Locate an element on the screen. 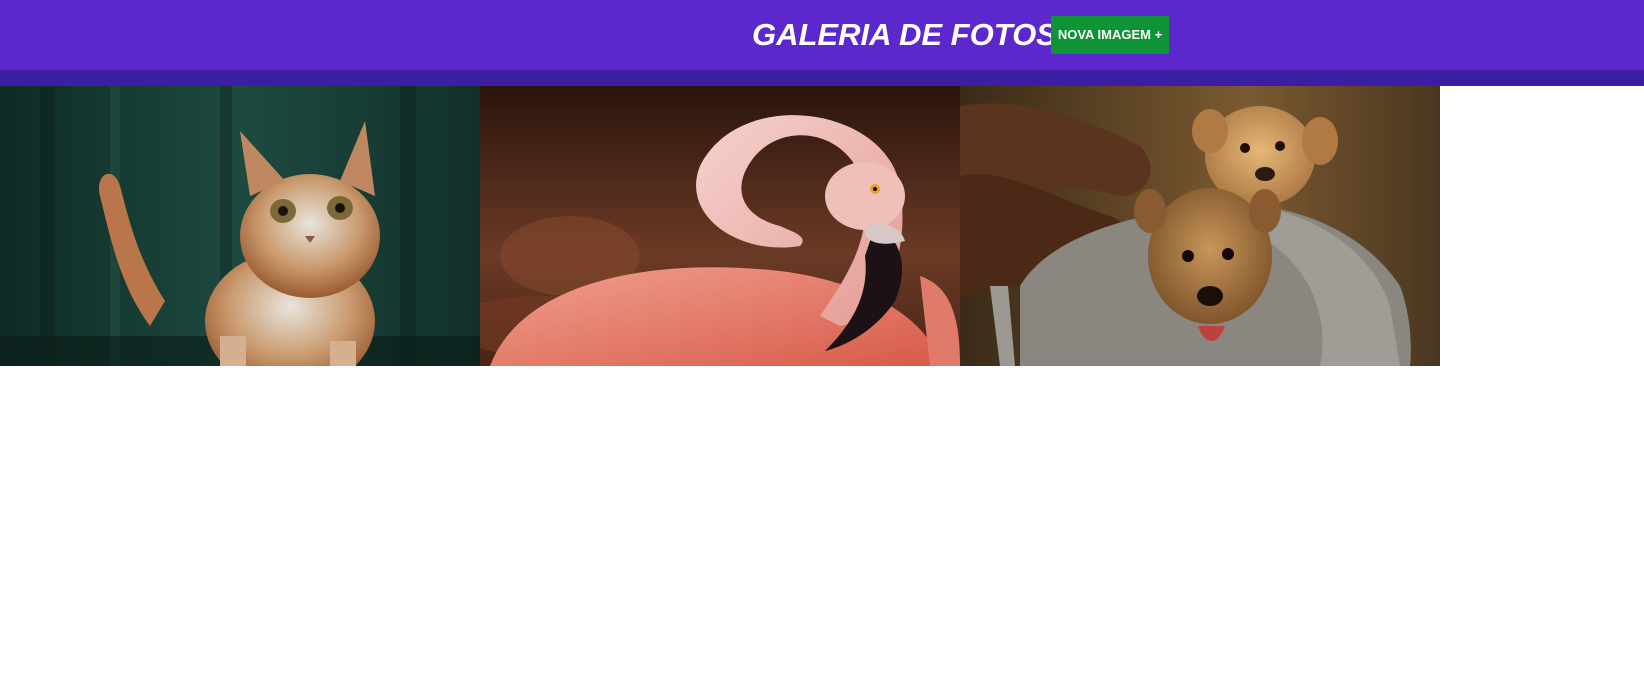 This screenshot has height=690, width=1644. new-image-button: NOVA IMAGEM + is located at coordinates (1110, 35).